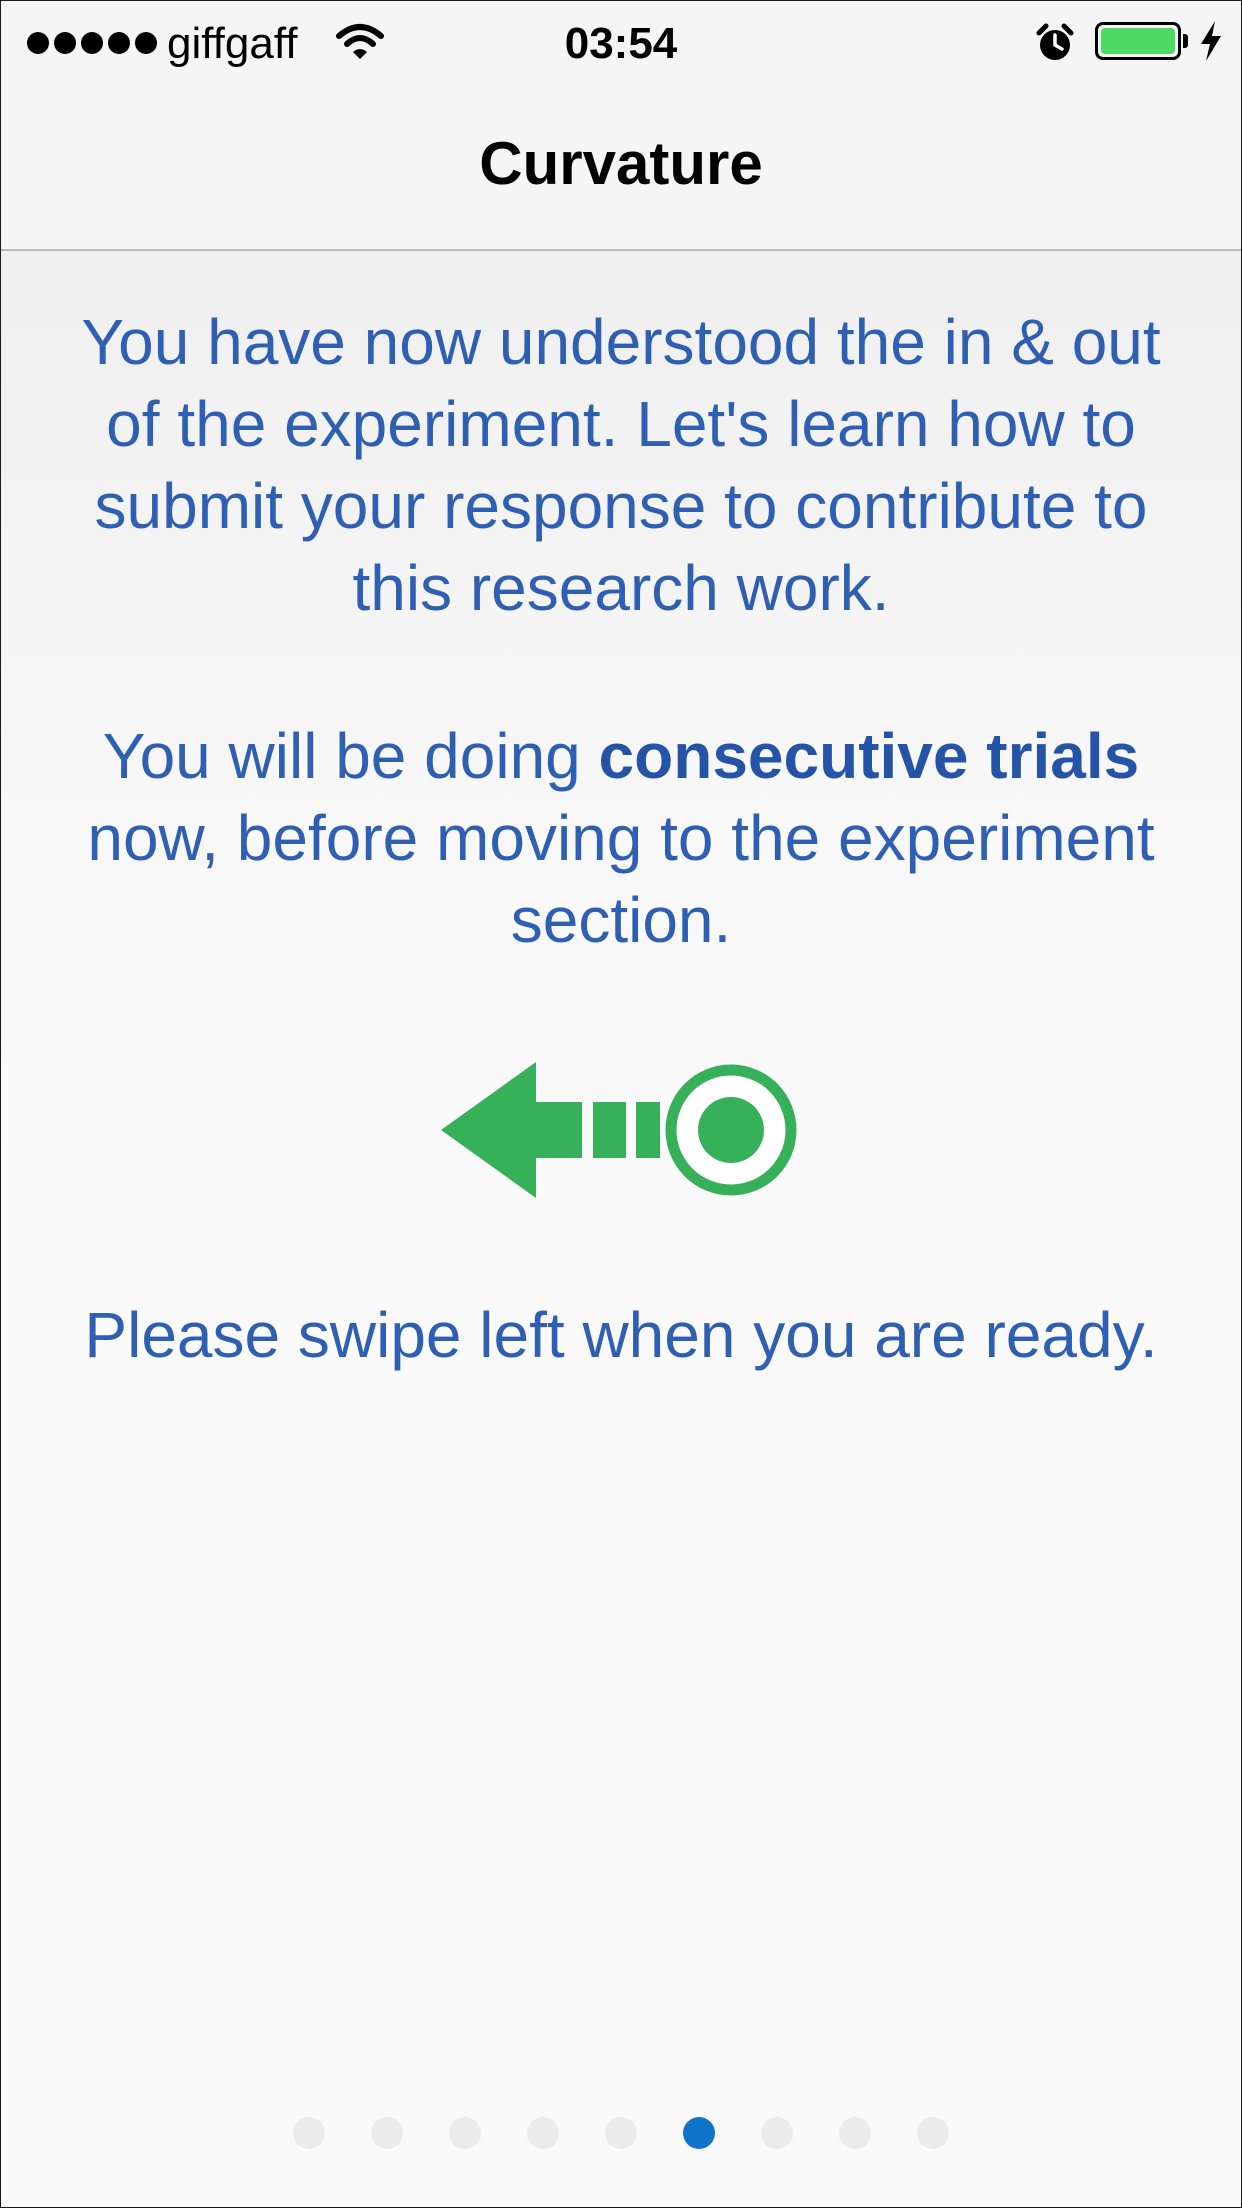 This screenshot has width=1242, height=2208. Describe the element at coordinates (1055, 45) in the screenshot. I see `alarm-icon` at that location.